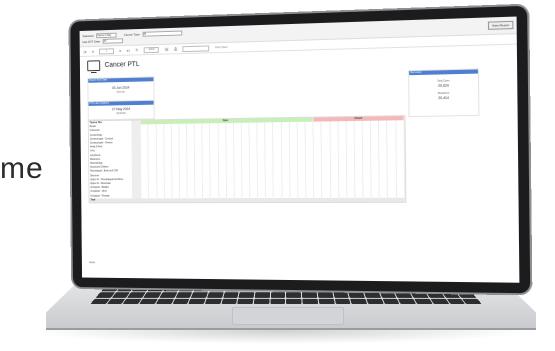 The height and width of the screenshot is (351, 555). Describe the element at coordinates (113, 41) in the screenshot. I see `org-select: All` at that location.